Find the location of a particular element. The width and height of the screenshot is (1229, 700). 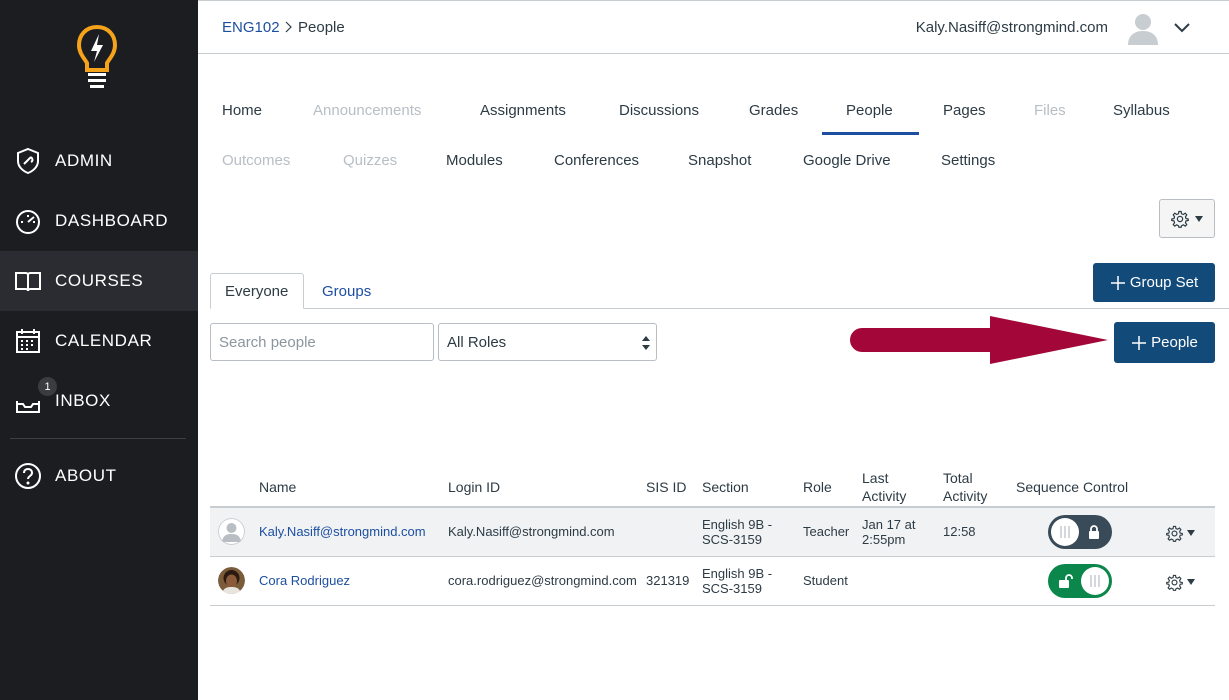

sidebar-divider is located at coordinates (98, 438).